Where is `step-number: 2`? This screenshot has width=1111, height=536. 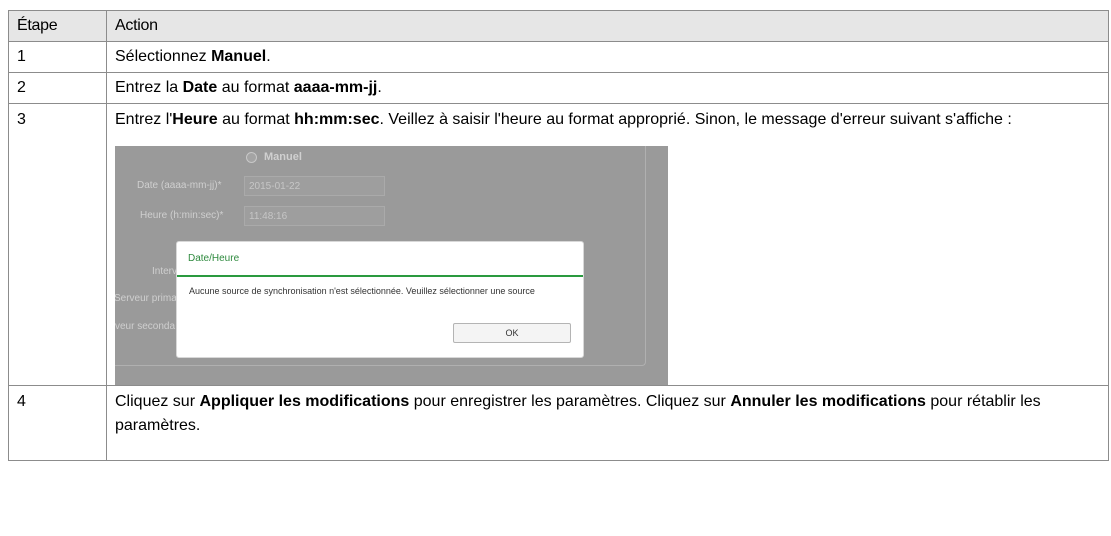 step-number: 2 is located at coordinates (57, 88).